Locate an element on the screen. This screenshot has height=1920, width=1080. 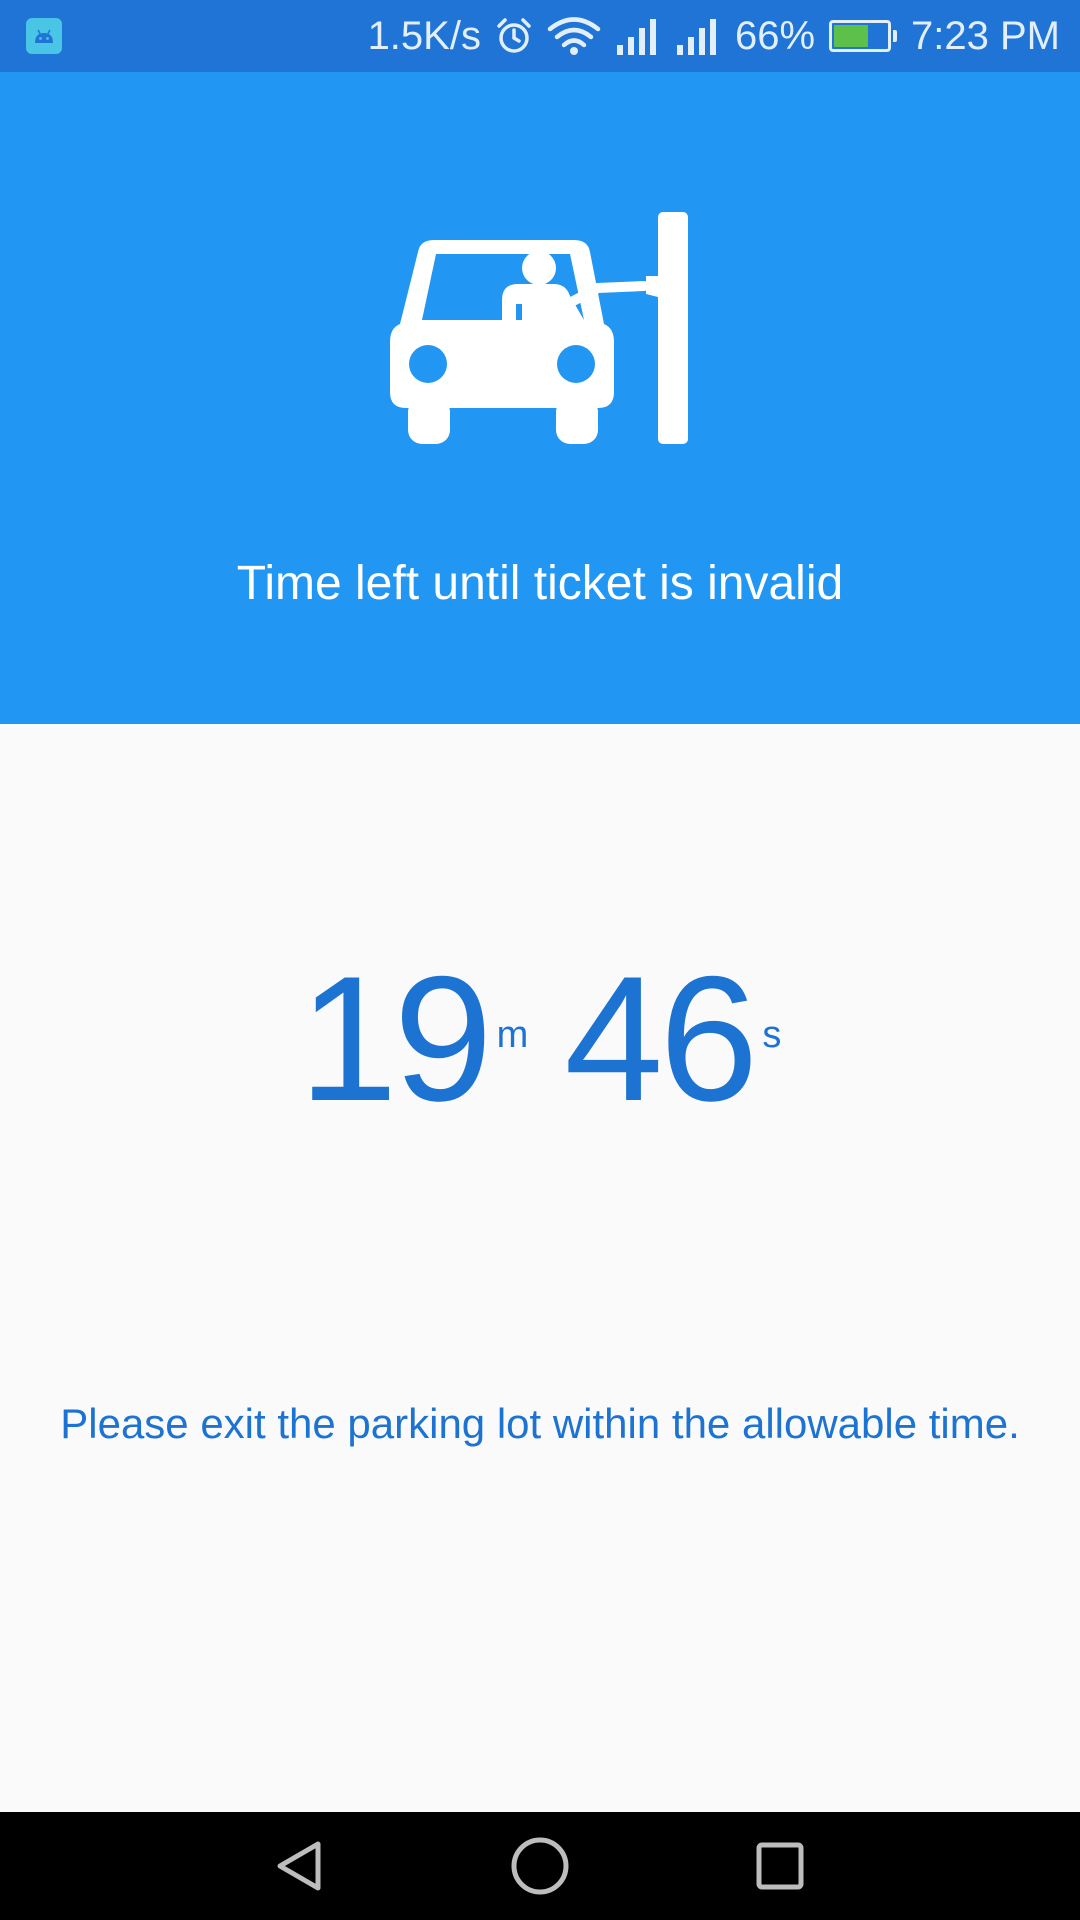
battery-icon is located at coordinates (863, 36).